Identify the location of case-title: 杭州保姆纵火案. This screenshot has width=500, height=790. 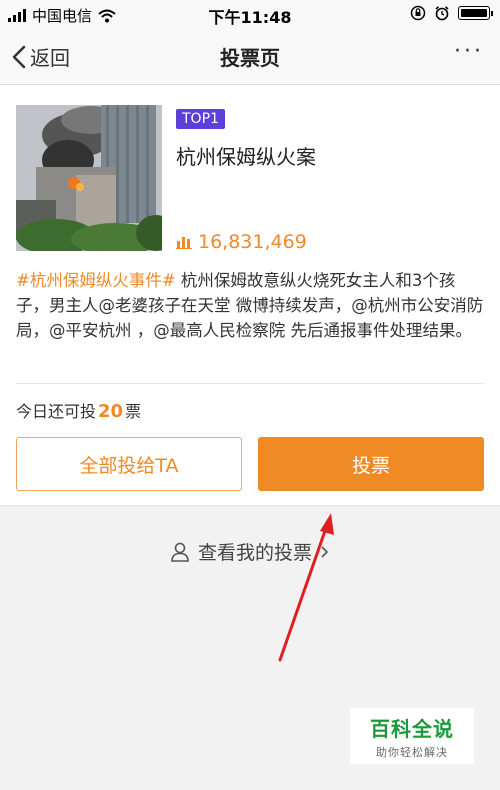
(246, 157).